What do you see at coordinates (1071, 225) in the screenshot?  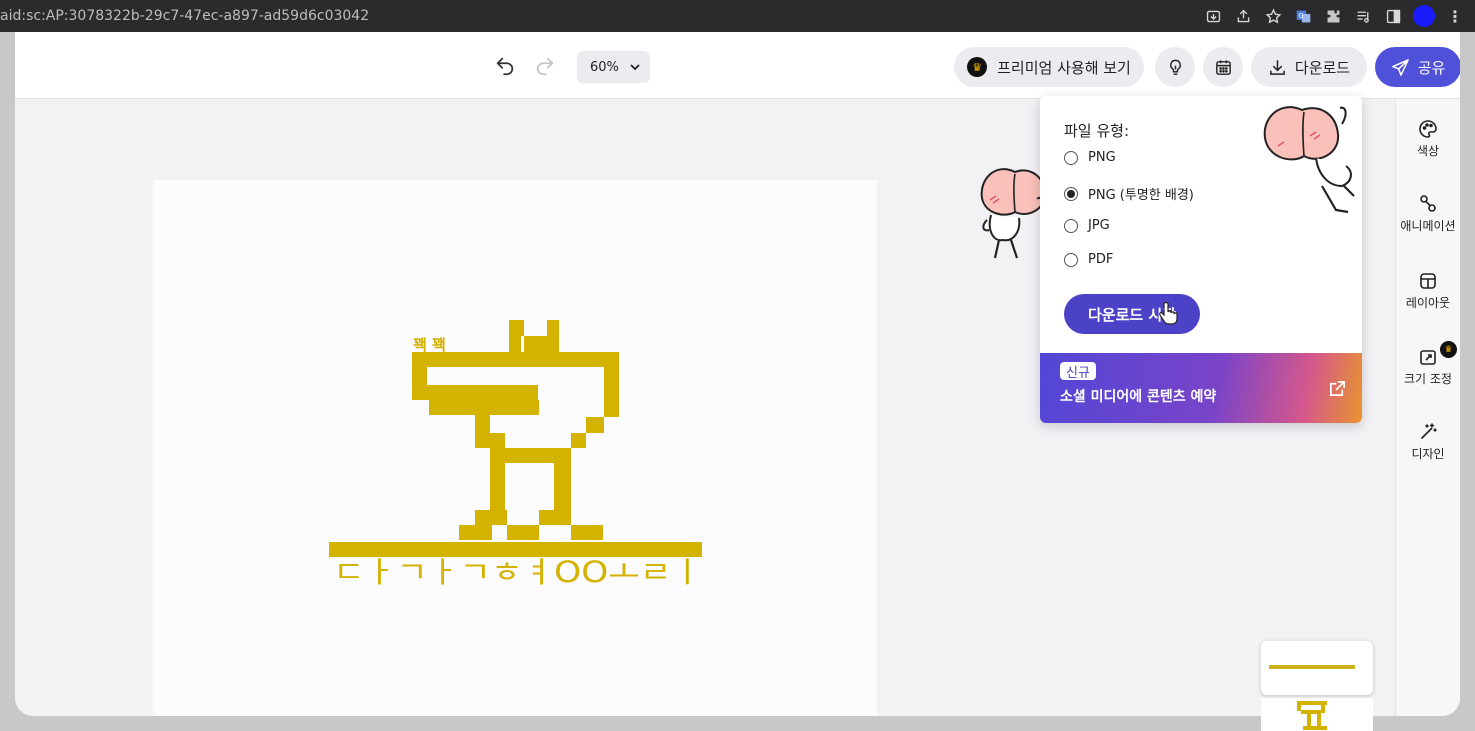 I see `radio-jpg` at bounding box center [1071, 225].